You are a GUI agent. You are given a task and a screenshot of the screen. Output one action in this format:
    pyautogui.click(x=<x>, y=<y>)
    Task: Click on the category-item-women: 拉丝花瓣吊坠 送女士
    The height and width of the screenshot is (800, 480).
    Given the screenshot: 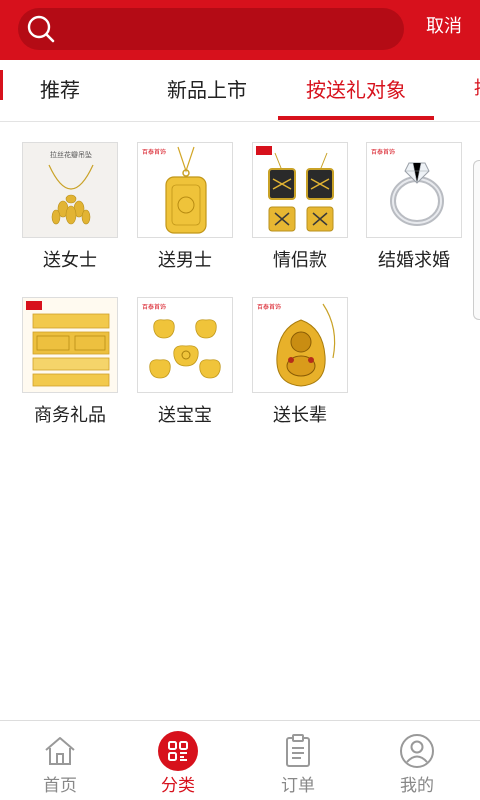 What is the action you would take?
    pyautogui.click(x=76, y=197)
    